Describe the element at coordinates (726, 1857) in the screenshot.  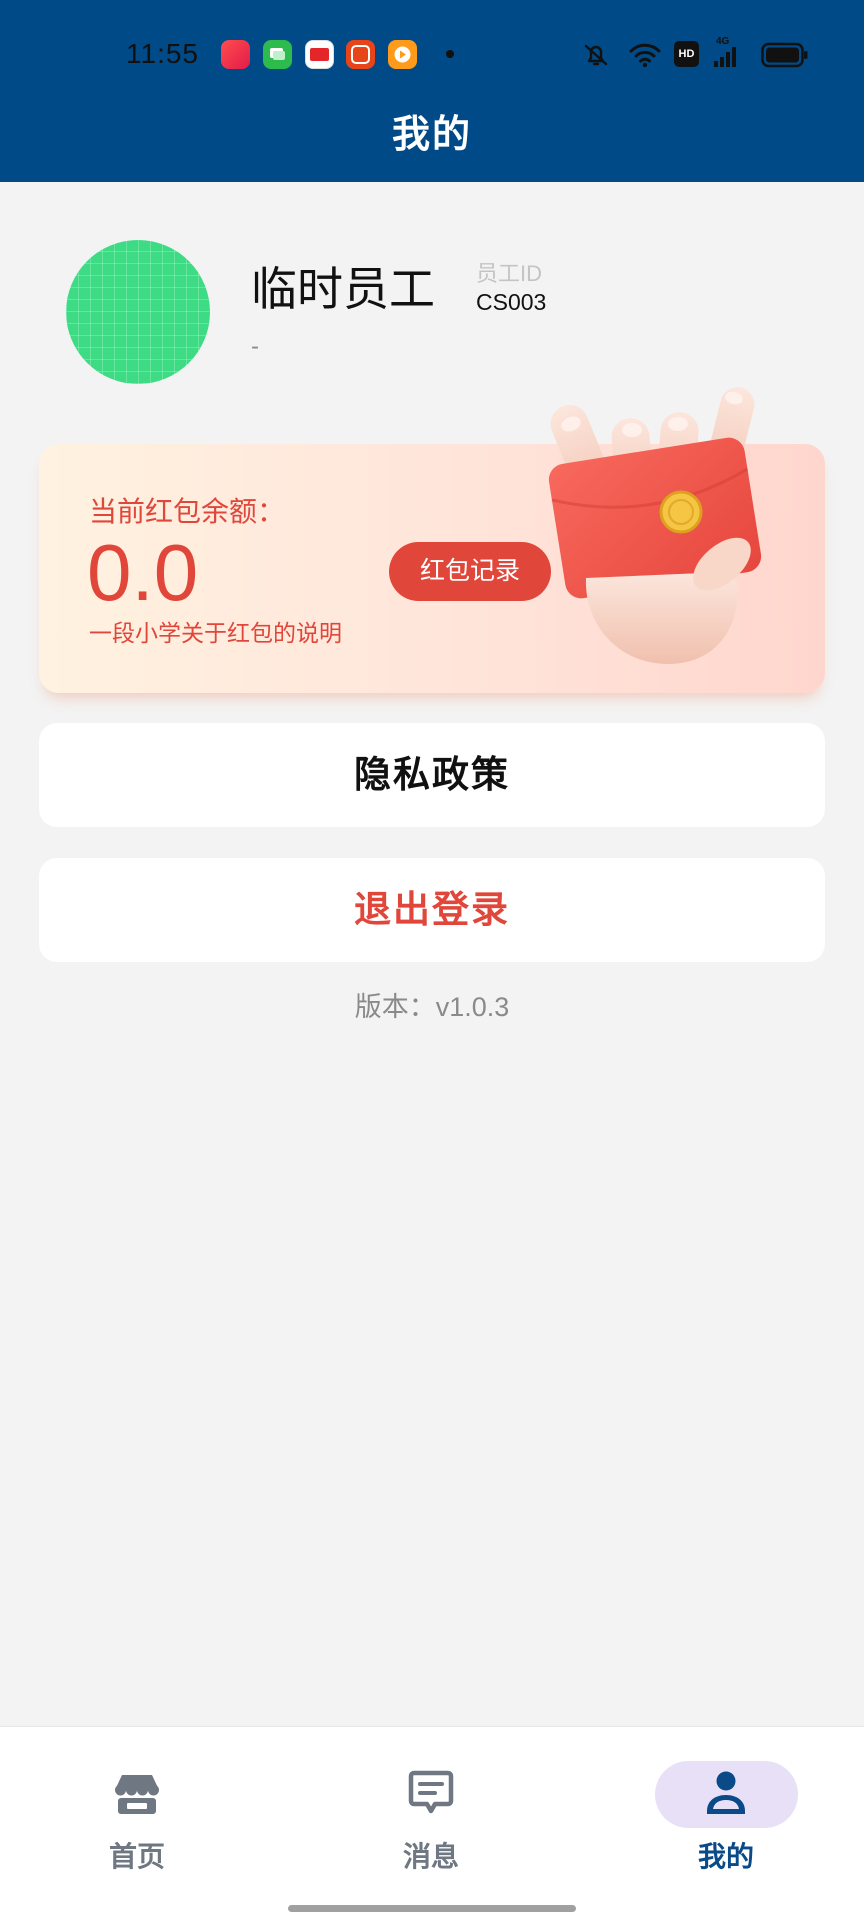
I see `nav-profile-label: 我的` at that location.